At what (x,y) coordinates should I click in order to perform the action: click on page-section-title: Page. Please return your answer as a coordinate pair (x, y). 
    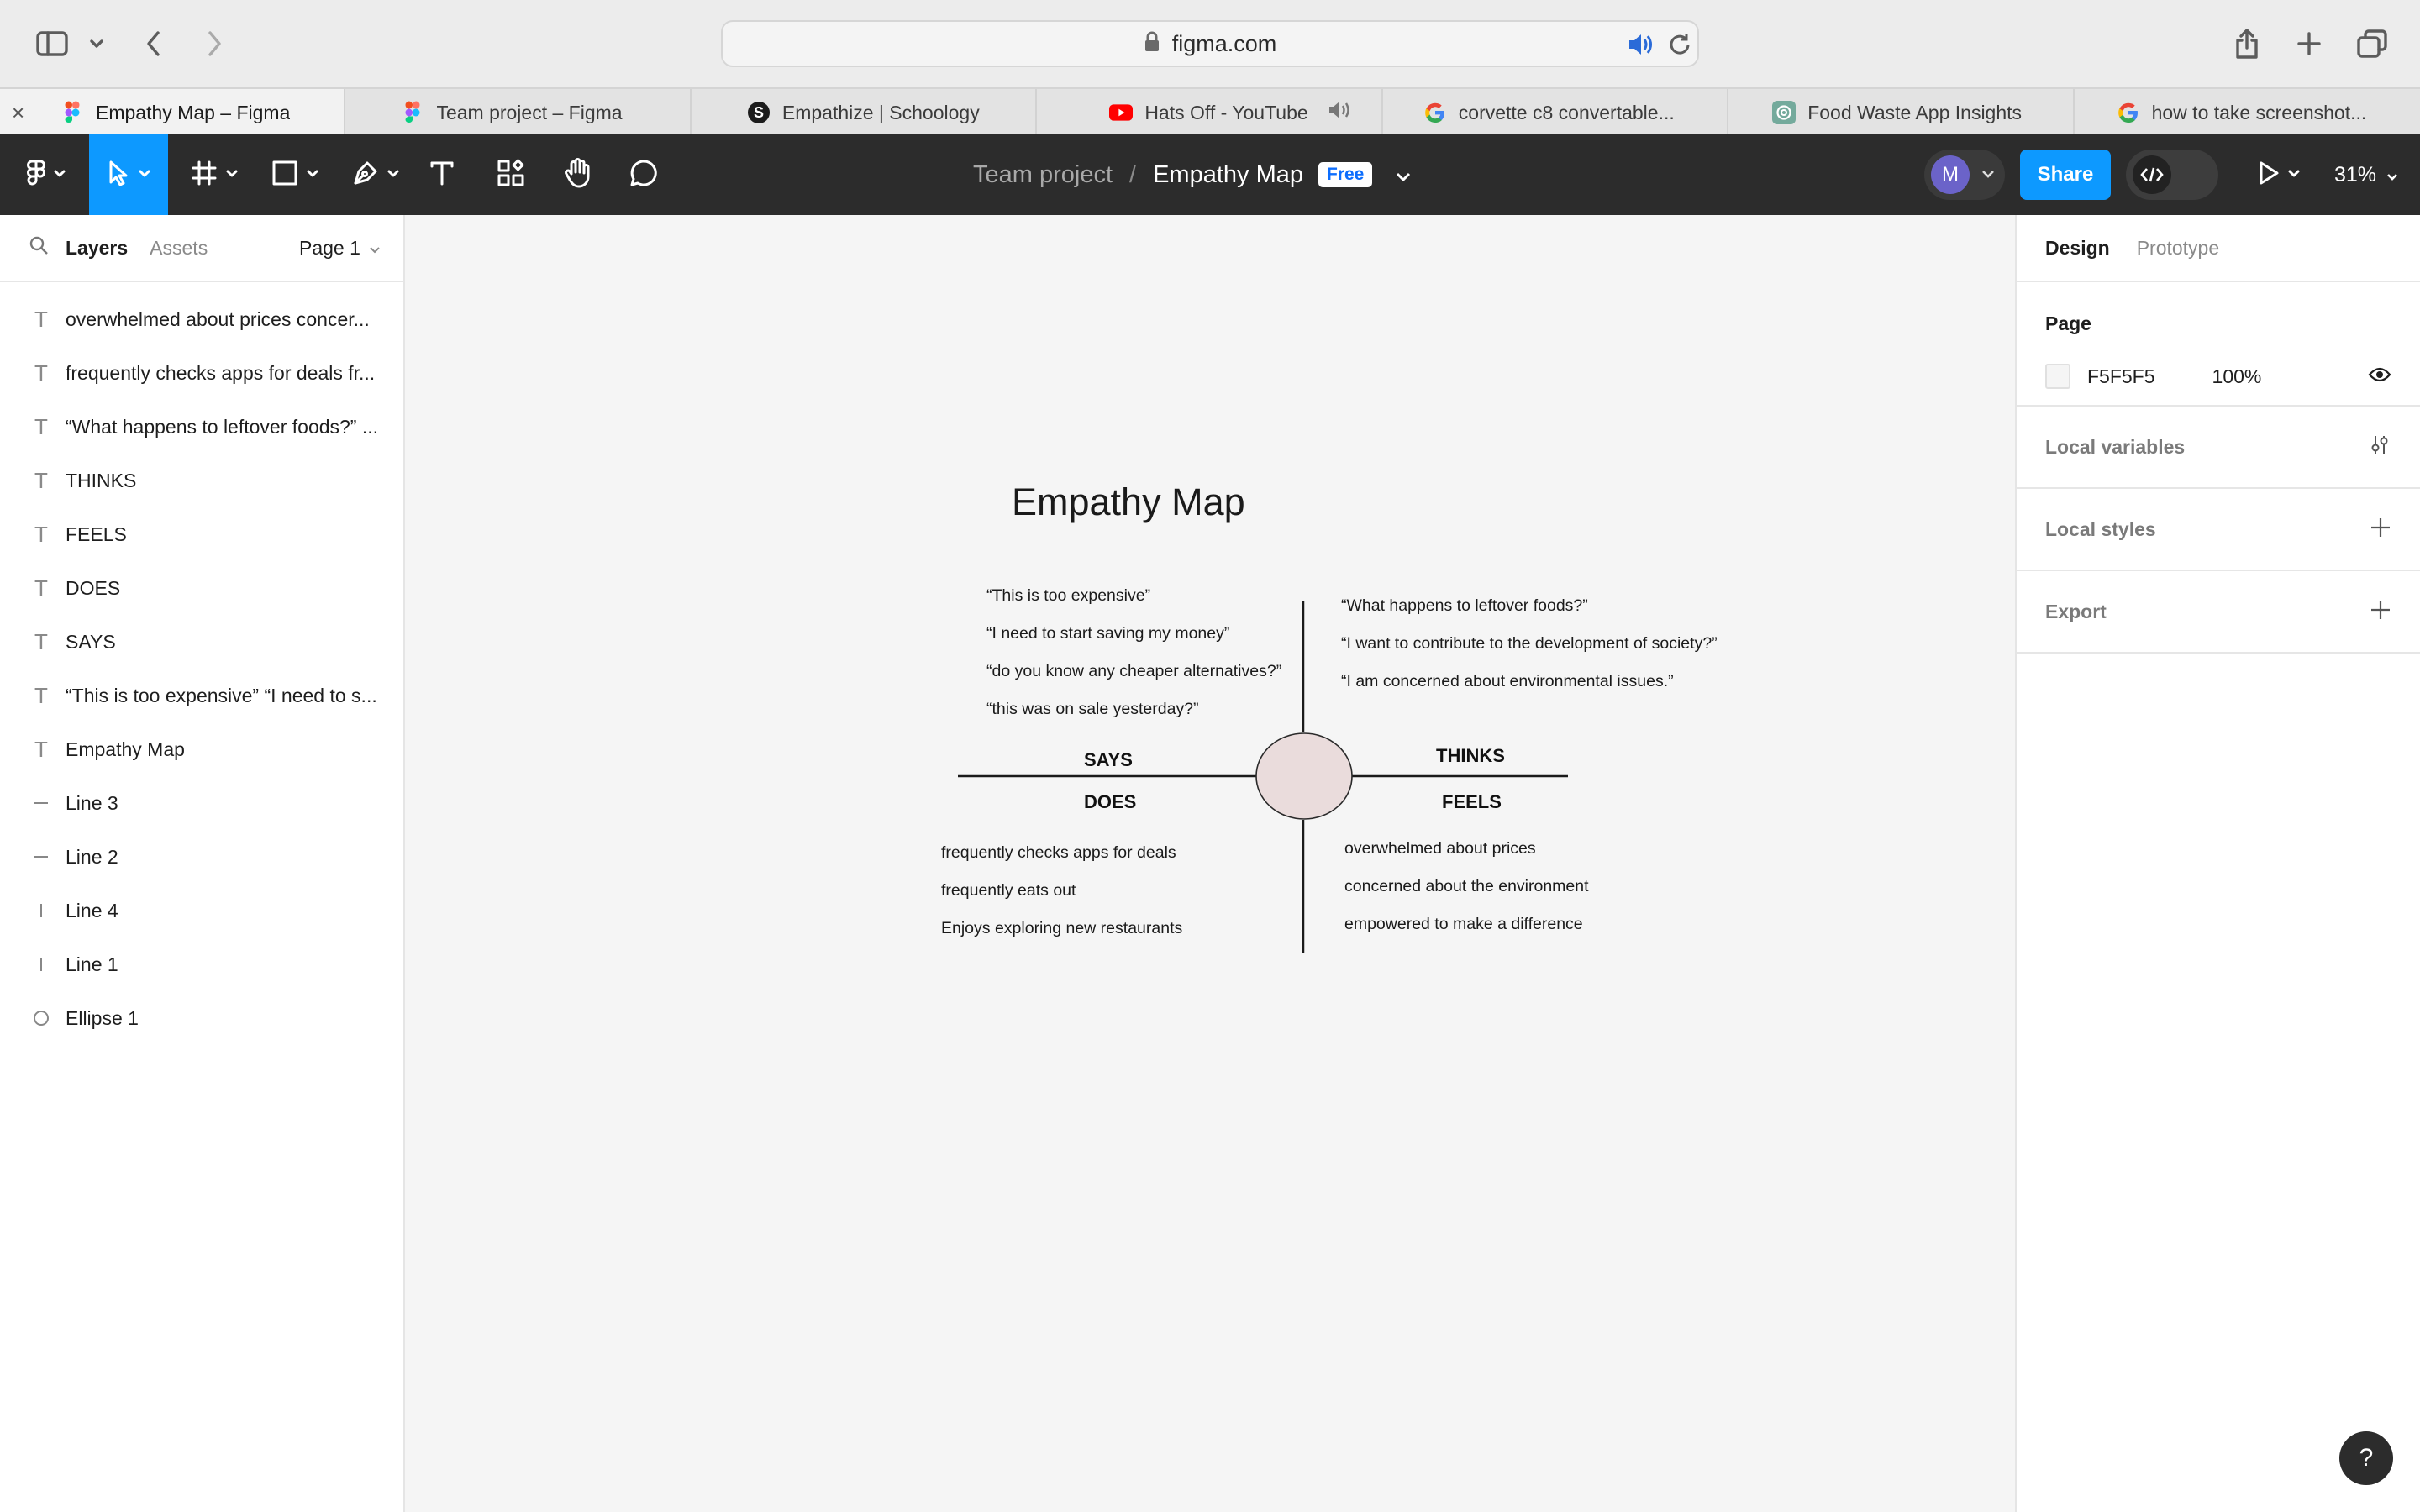
    Looking at the image, I should click on (2068, 323).